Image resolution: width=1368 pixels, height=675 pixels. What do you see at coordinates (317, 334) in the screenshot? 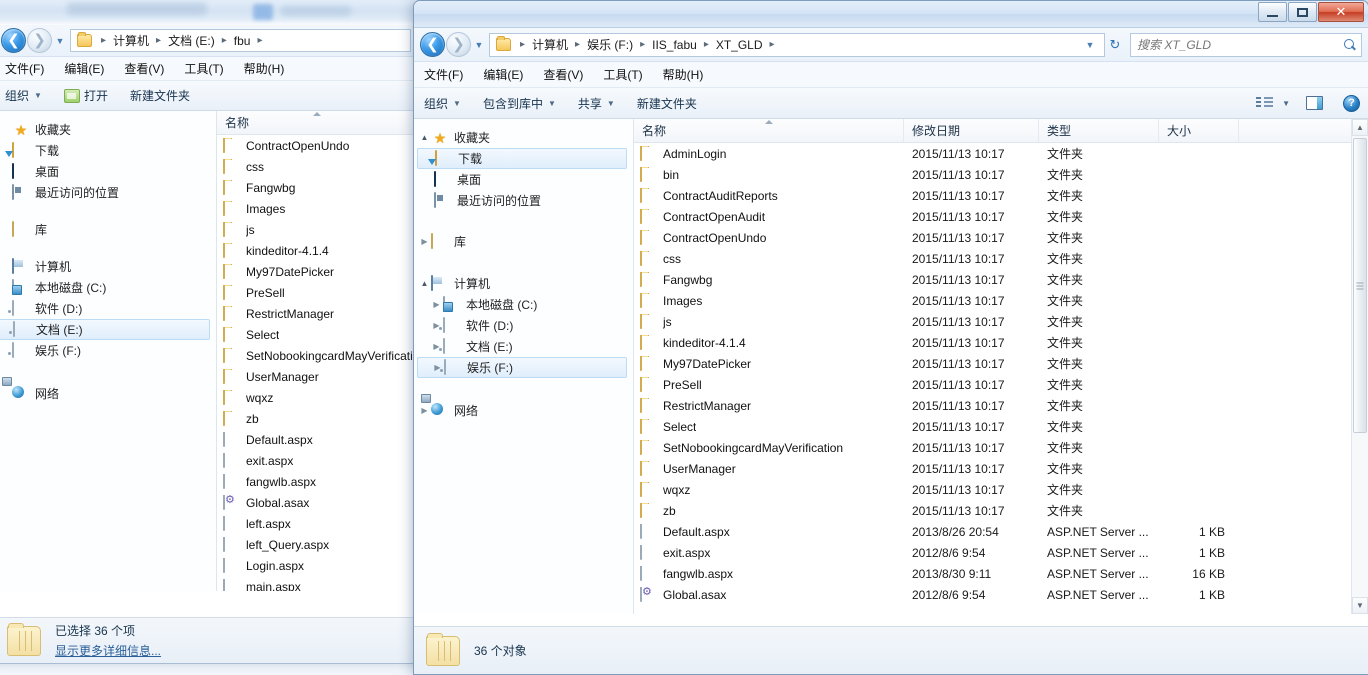
I see `table-row: Select` at bounding box center [317, 334].